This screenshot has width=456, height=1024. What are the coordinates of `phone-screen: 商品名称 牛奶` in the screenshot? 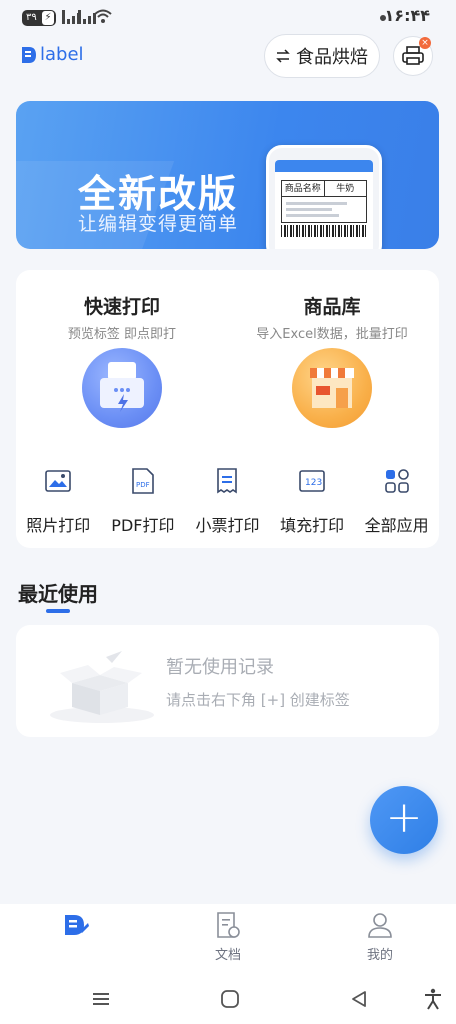 It's located at (324, 204).